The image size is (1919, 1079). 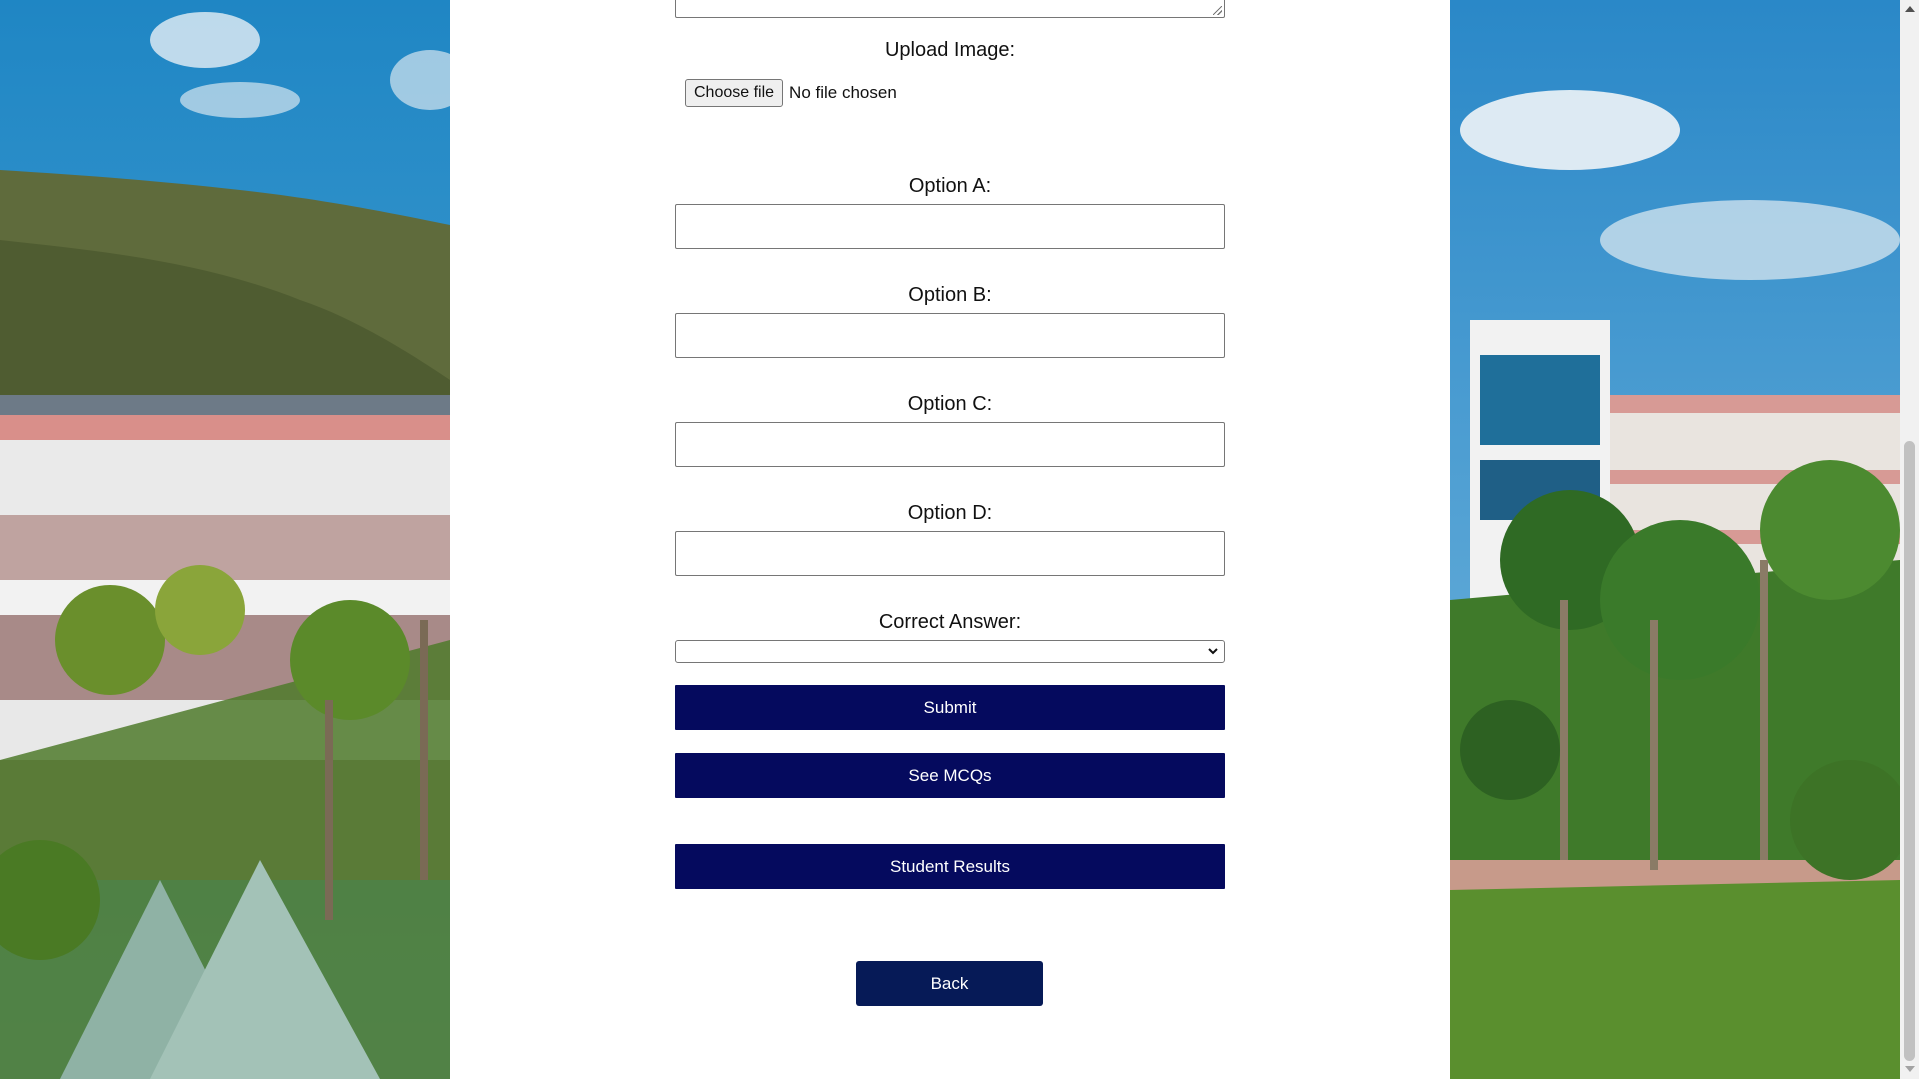 I want to click on student-results-button: Student Results, so click(x=950, y=866).